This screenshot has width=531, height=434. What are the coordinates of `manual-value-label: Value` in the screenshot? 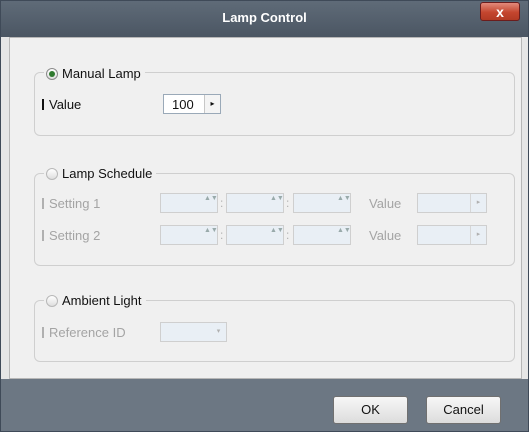 It's located at (65, 104).